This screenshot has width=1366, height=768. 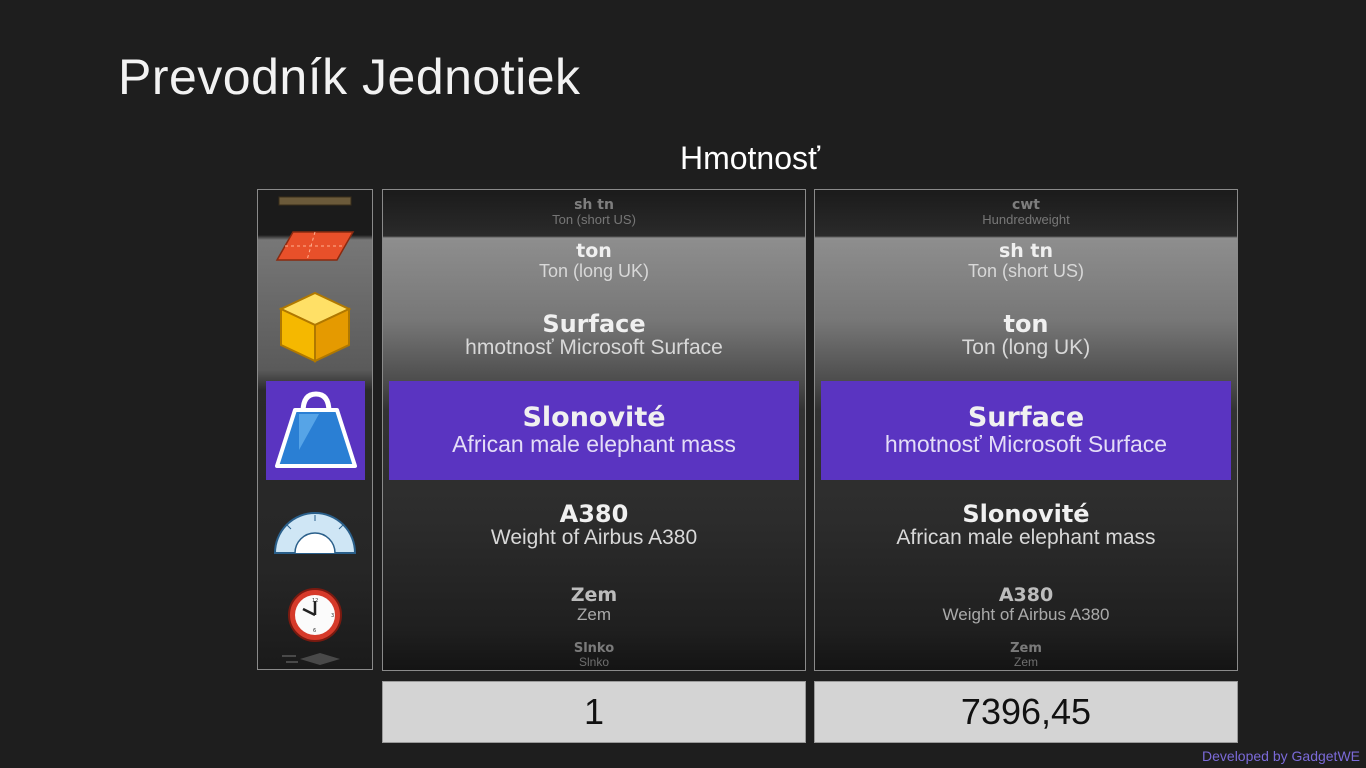 What do you see at coordinates (1026, 219) in the screenshot?
I see `unit-name: Hundredweight` at bounding box center [1026, 219].